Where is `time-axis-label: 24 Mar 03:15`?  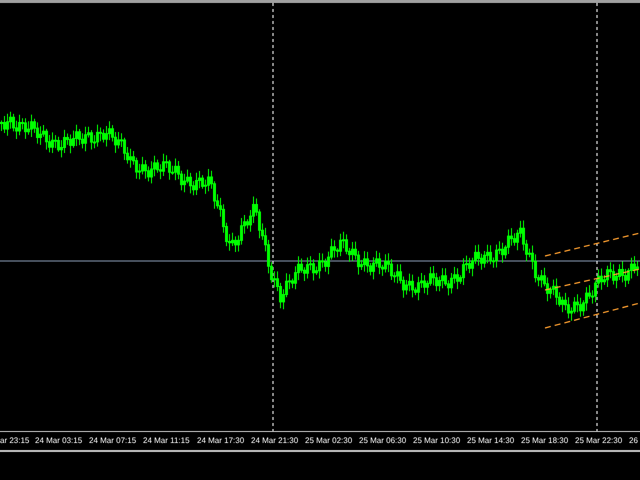
time-axis-label: 24 Mar 03:15 is located at coordinates (59, 441).